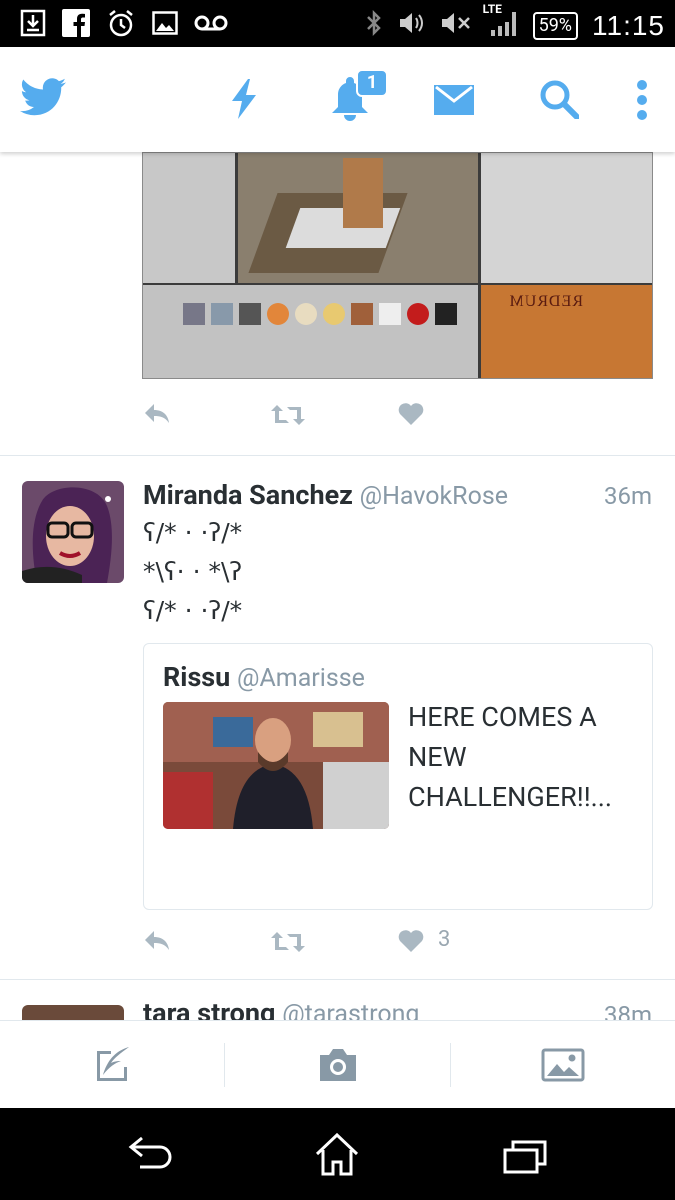 This screenshot has height=1200, width=675. Describe the element at coordinates (555, 25) in the screenshot. I see `battery-indicator: 59%` at that location.